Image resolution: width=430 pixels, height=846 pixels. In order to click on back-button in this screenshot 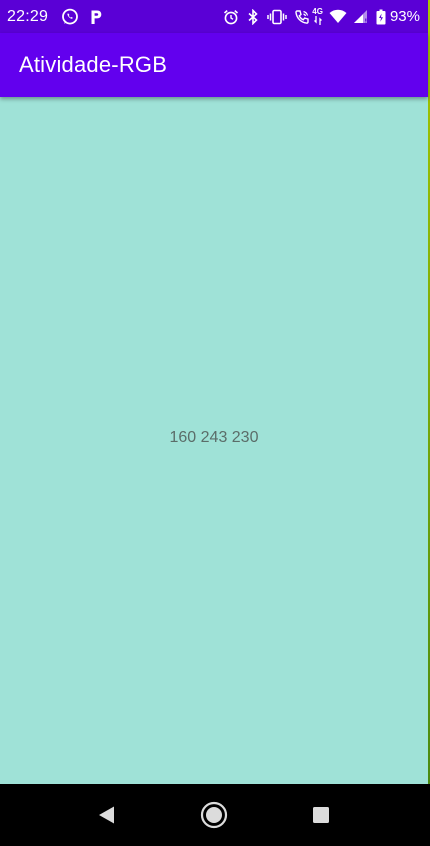, I will do `click(106, 815)`.